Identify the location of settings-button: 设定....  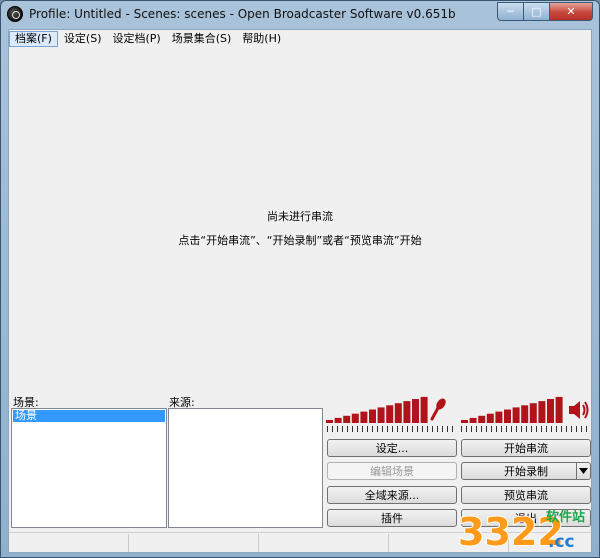
(392, 448).